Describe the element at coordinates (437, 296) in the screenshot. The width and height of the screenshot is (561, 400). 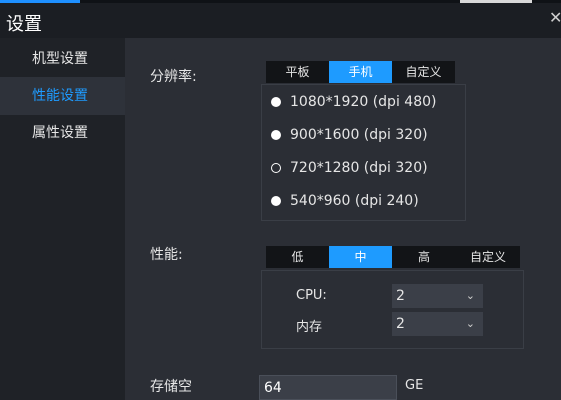
I see `cpu-select: 2 ⌄` at that location.